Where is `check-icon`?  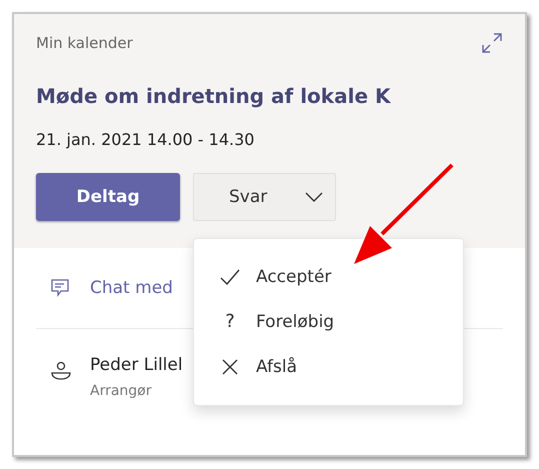 check-icon is located at coordinates (230, 276).